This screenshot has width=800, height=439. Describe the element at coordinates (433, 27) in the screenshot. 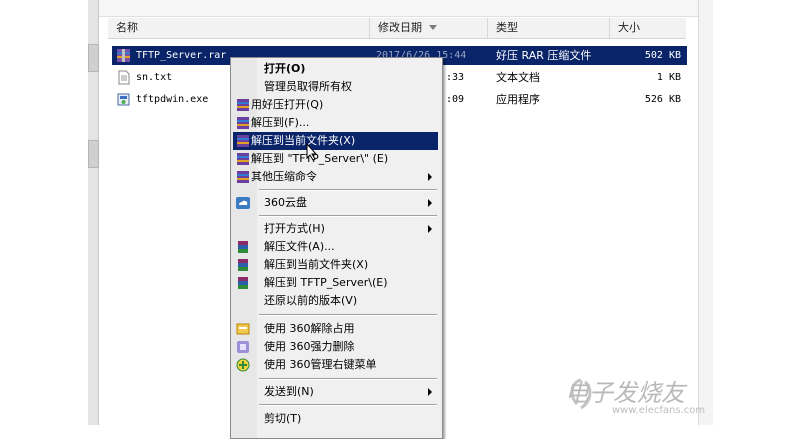

I see `sort-down-icon` at that location.